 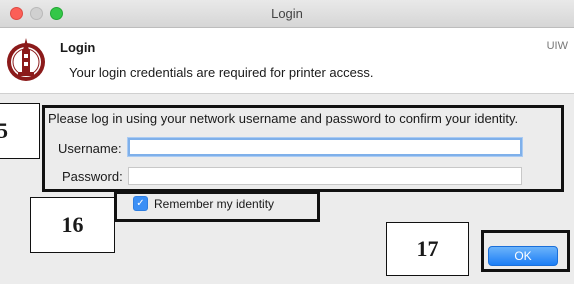 I want to click on annotation-callout-ok: 17, so click(x=427, y=249).